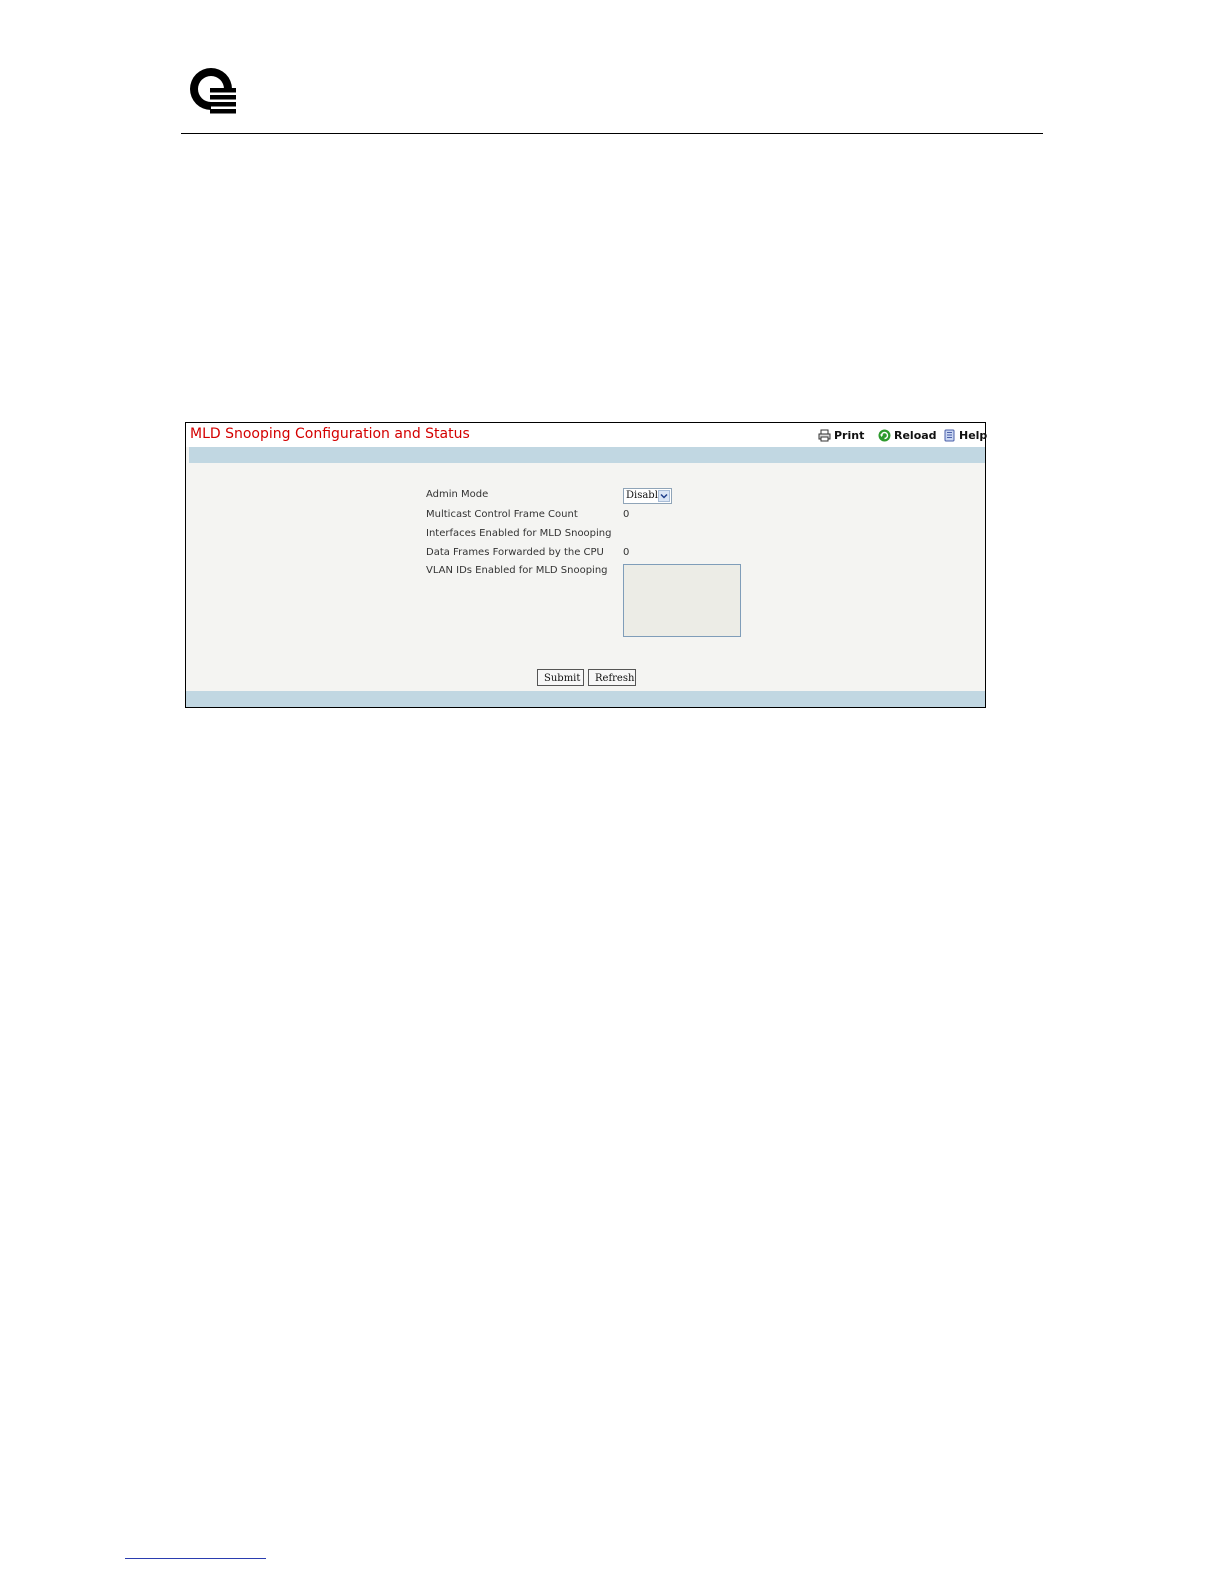  What do you see at coordinates (457, 494) in the screenshot?
I see `admin-mode-label: Admin Mode` at bounding box center [457, 494].